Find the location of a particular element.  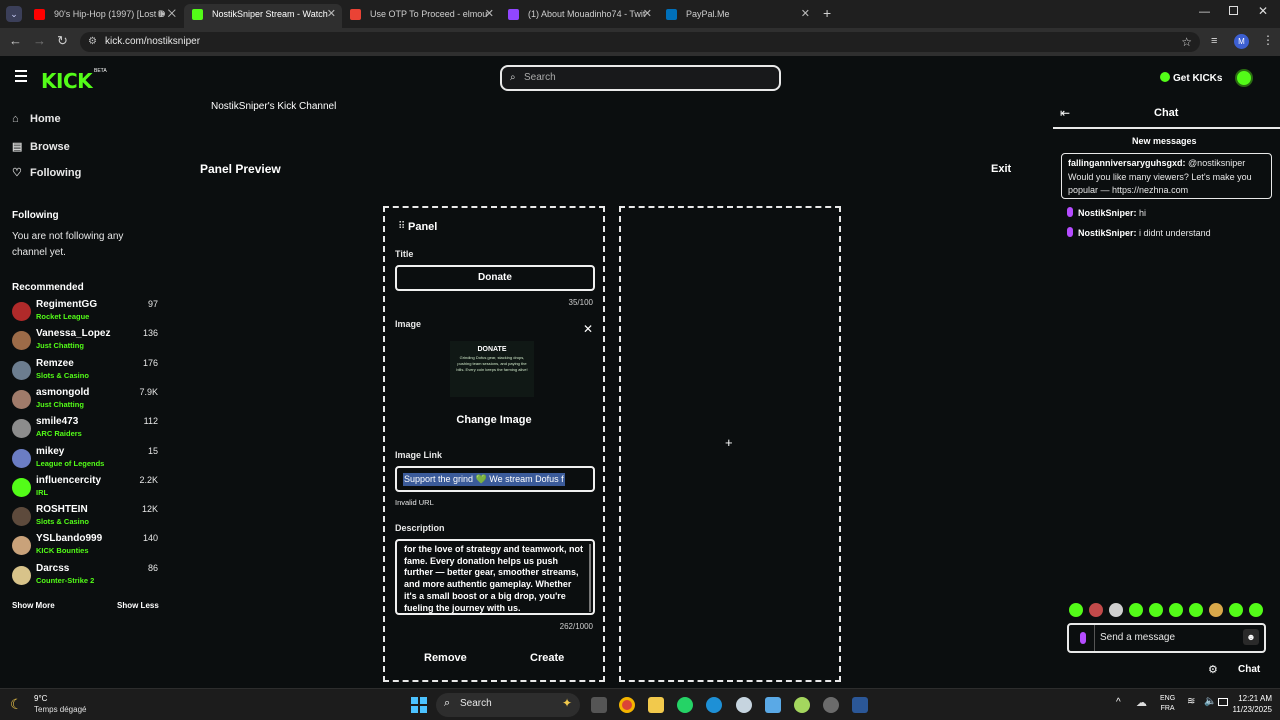

bookmark-star-icon: ☆ is located at coordinates (1186, 42).